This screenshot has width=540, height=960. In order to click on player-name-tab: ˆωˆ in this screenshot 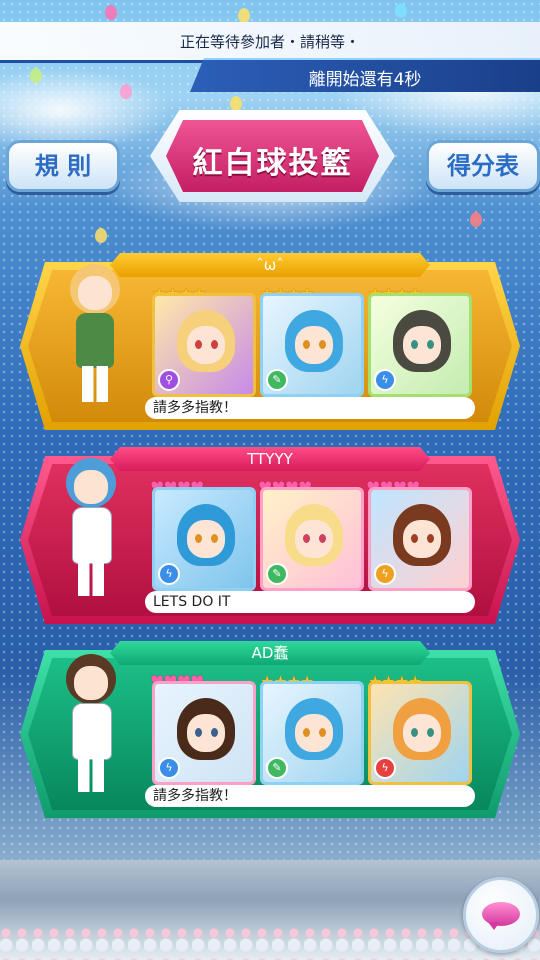, I will do `click(270, 265)`.